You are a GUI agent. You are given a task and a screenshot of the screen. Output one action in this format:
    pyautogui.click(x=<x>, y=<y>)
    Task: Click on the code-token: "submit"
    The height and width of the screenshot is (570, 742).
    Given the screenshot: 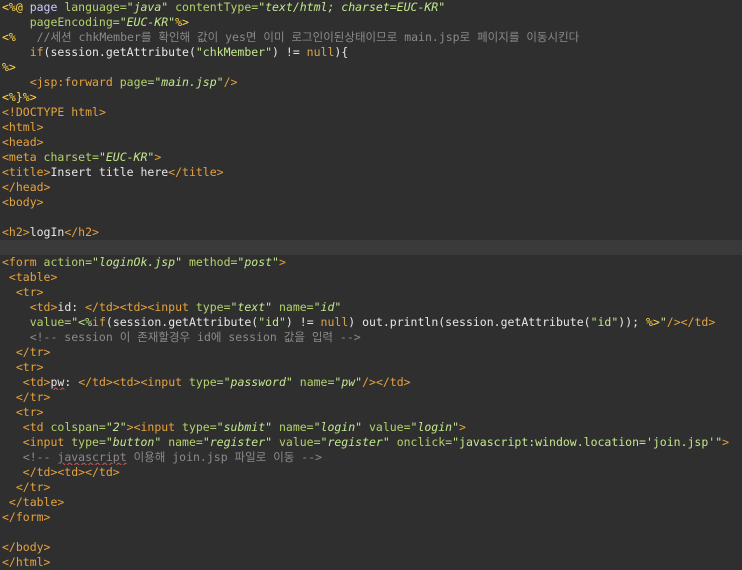 What is the action you would take?
    pyautogui.click(x=244, y=427)
    